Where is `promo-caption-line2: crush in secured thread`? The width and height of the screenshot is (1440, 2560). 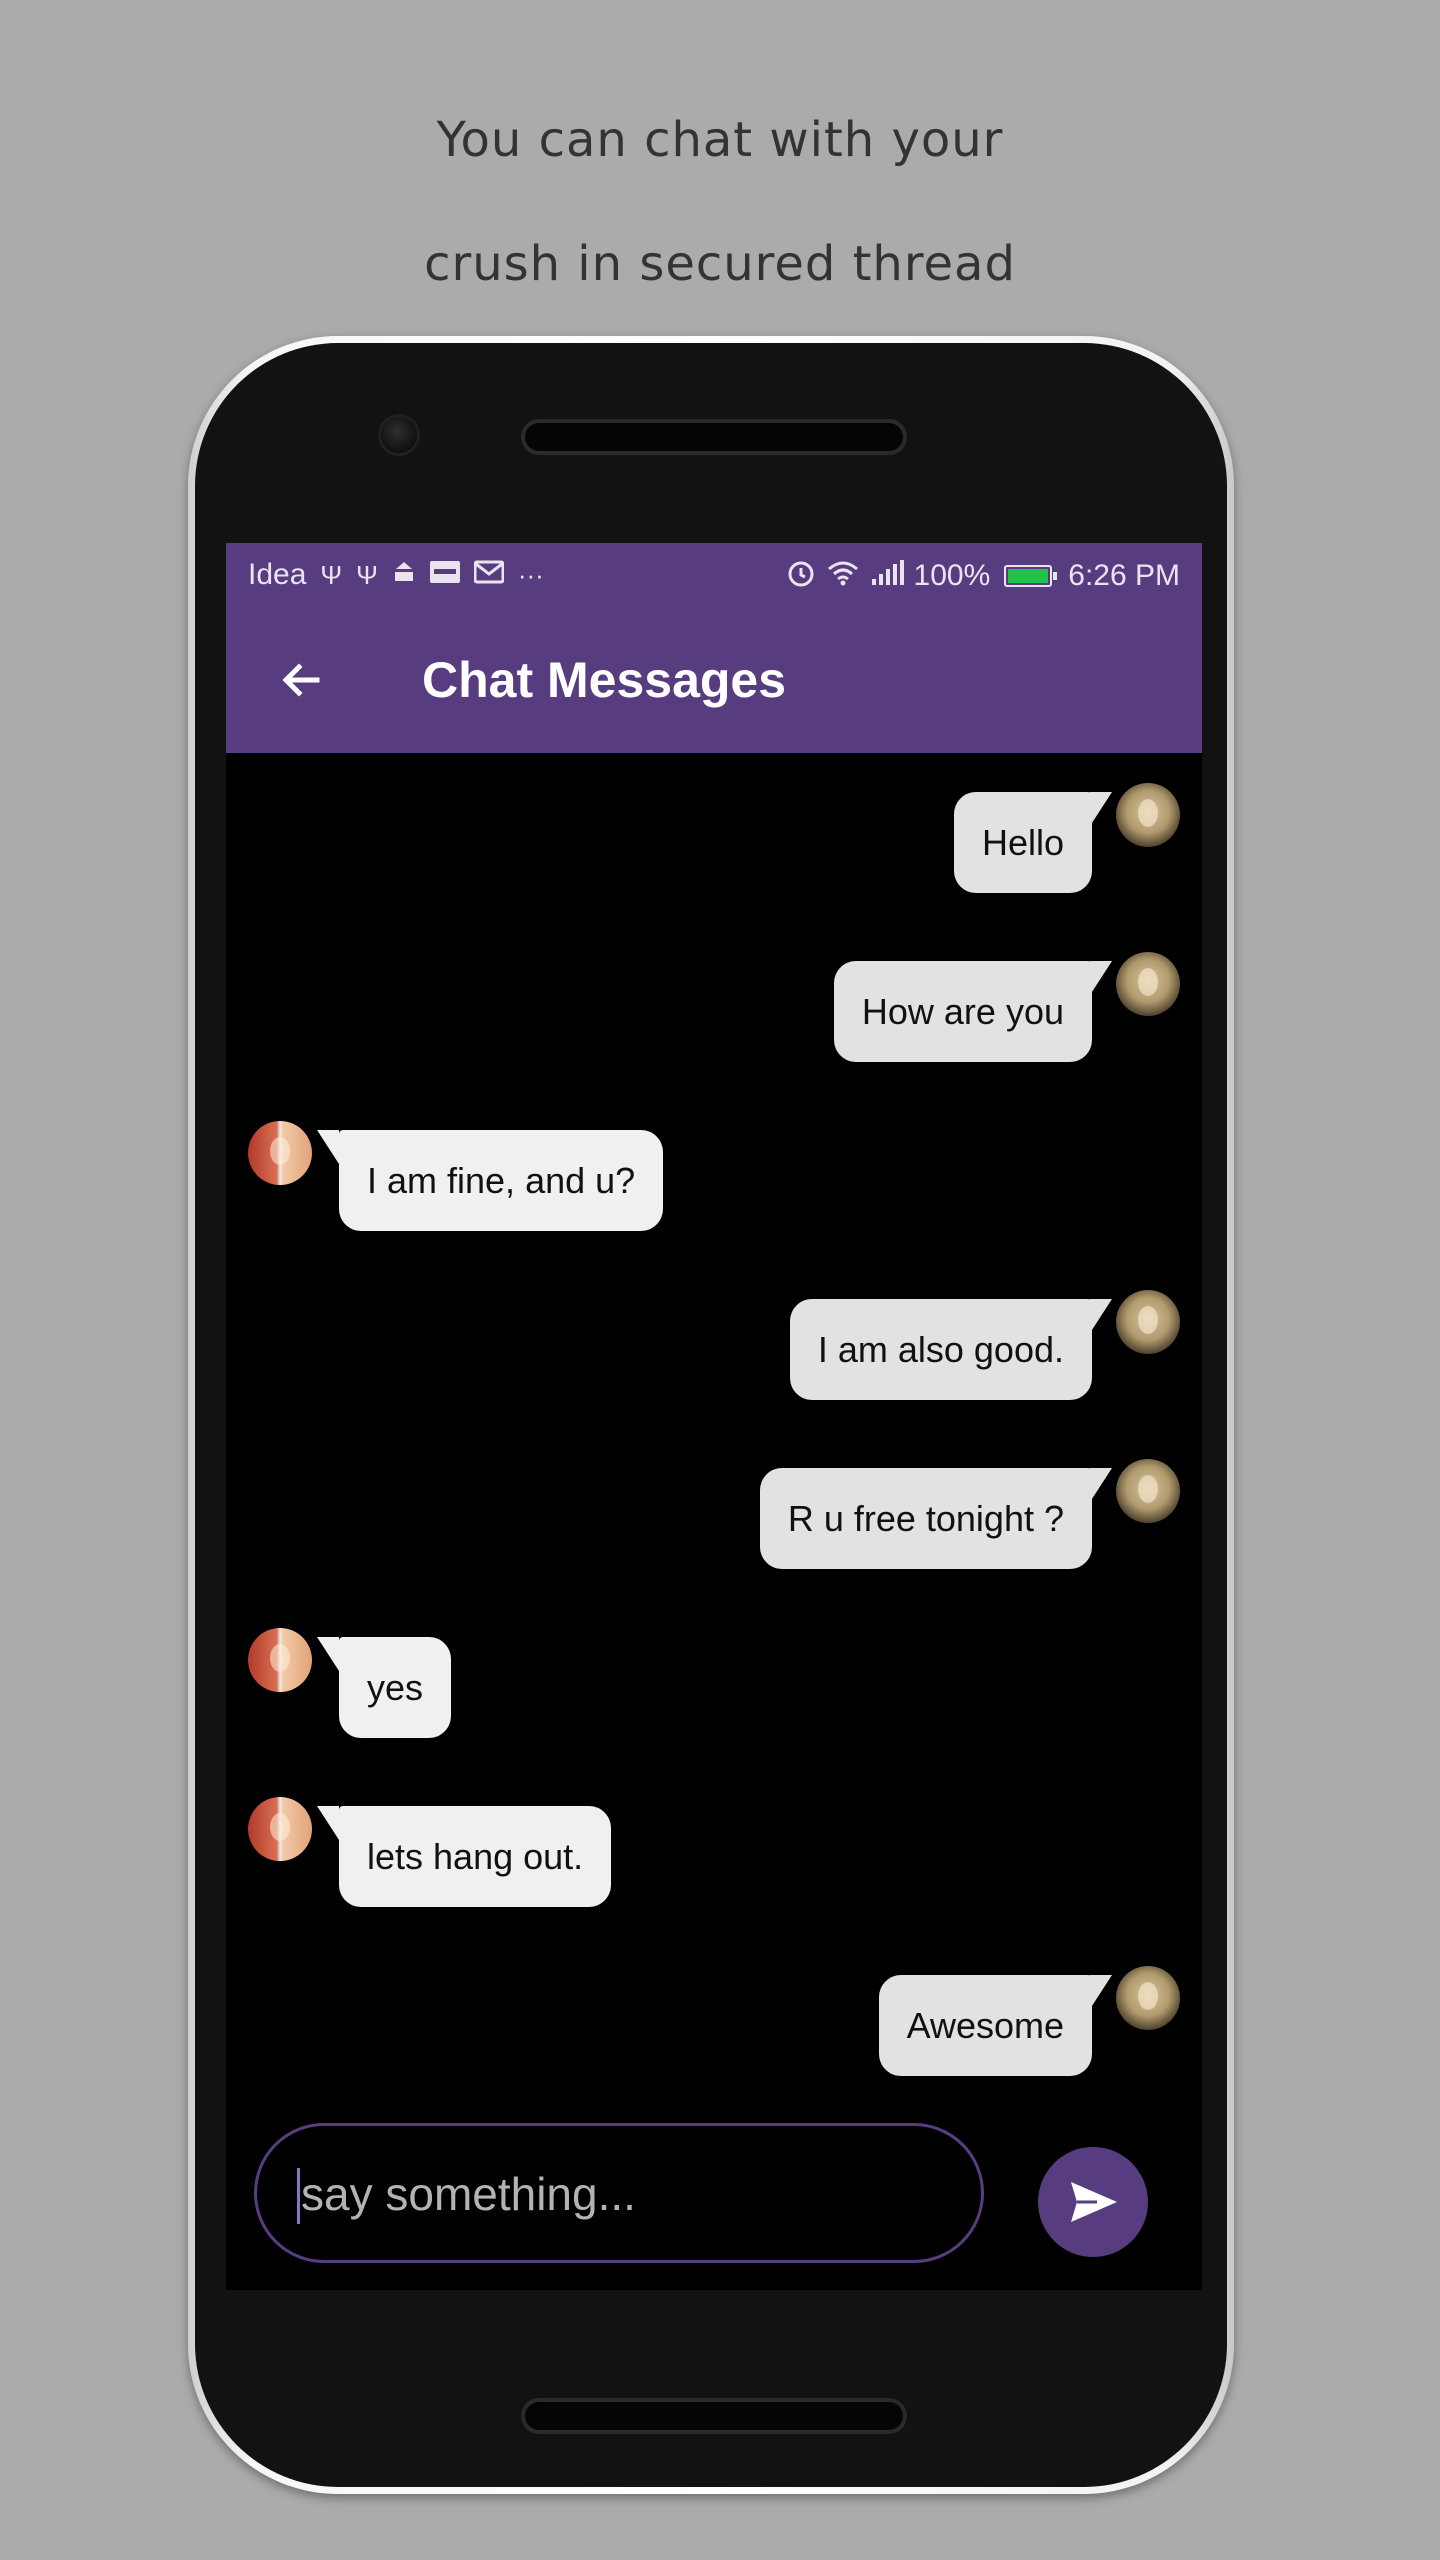
promo-caption-line2: crush in secured thread is located at coordinates (720, 264).